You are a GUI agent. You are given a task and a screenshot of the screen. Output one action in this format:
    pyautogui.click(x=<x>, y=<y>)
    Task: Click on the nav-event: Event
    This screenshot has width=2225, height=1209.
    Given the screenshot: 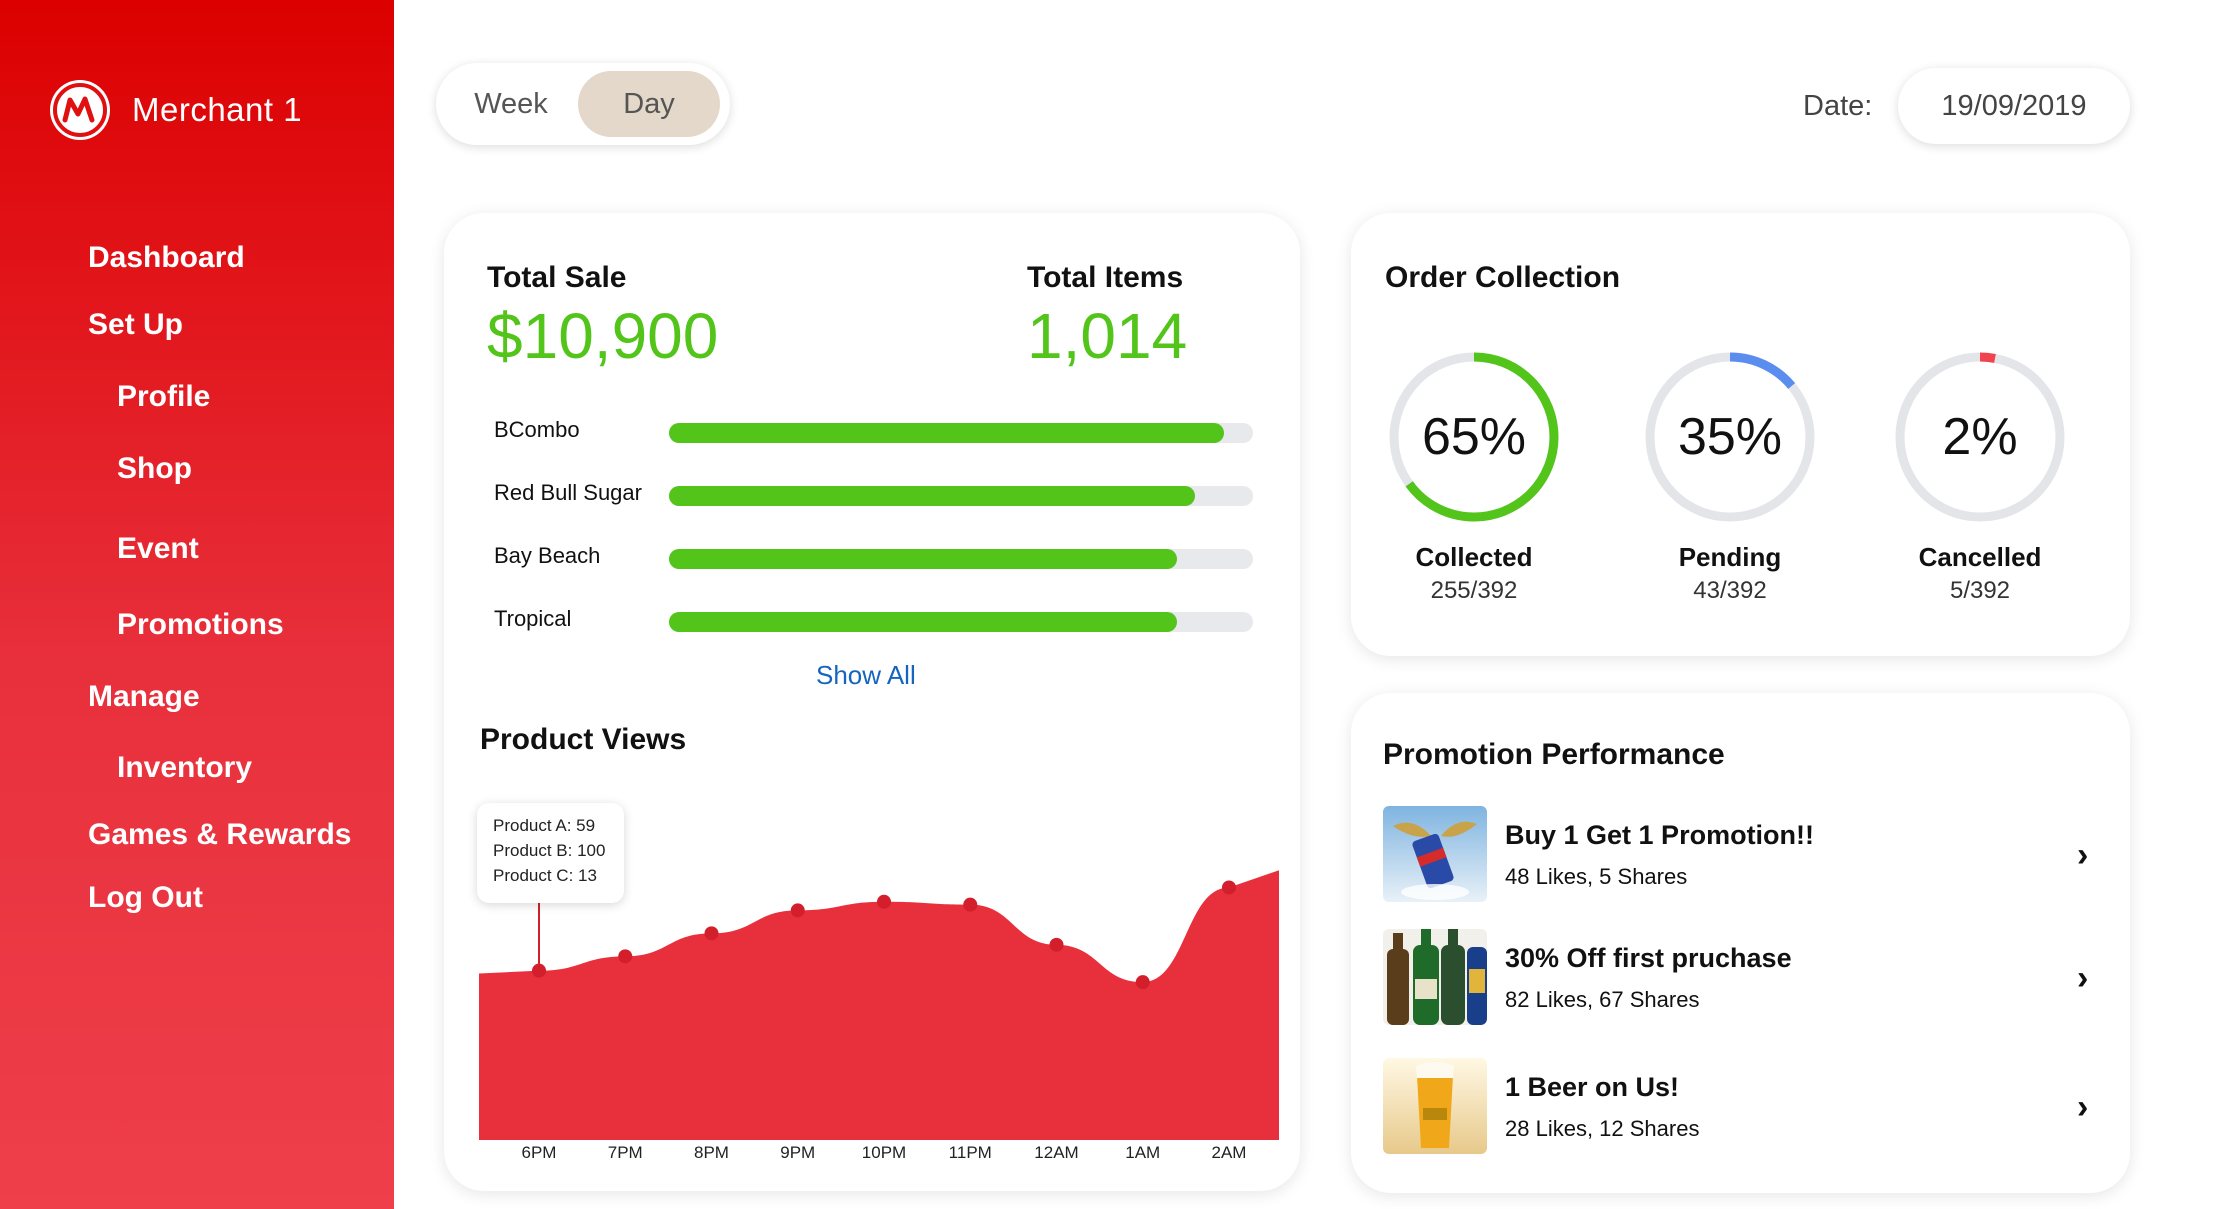 What is the action you would take?
    pyautogui.click(x=158, y=549)
    